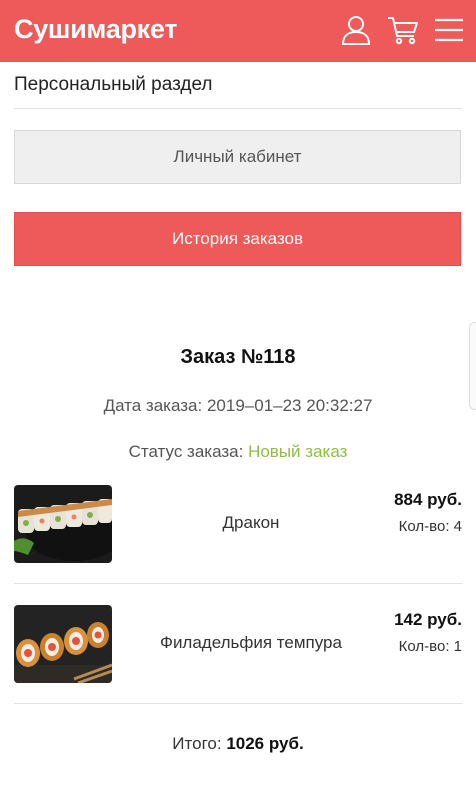 The image size is (476, 800). I want to click on section-title: Персональный раздел, so click(113, 84).